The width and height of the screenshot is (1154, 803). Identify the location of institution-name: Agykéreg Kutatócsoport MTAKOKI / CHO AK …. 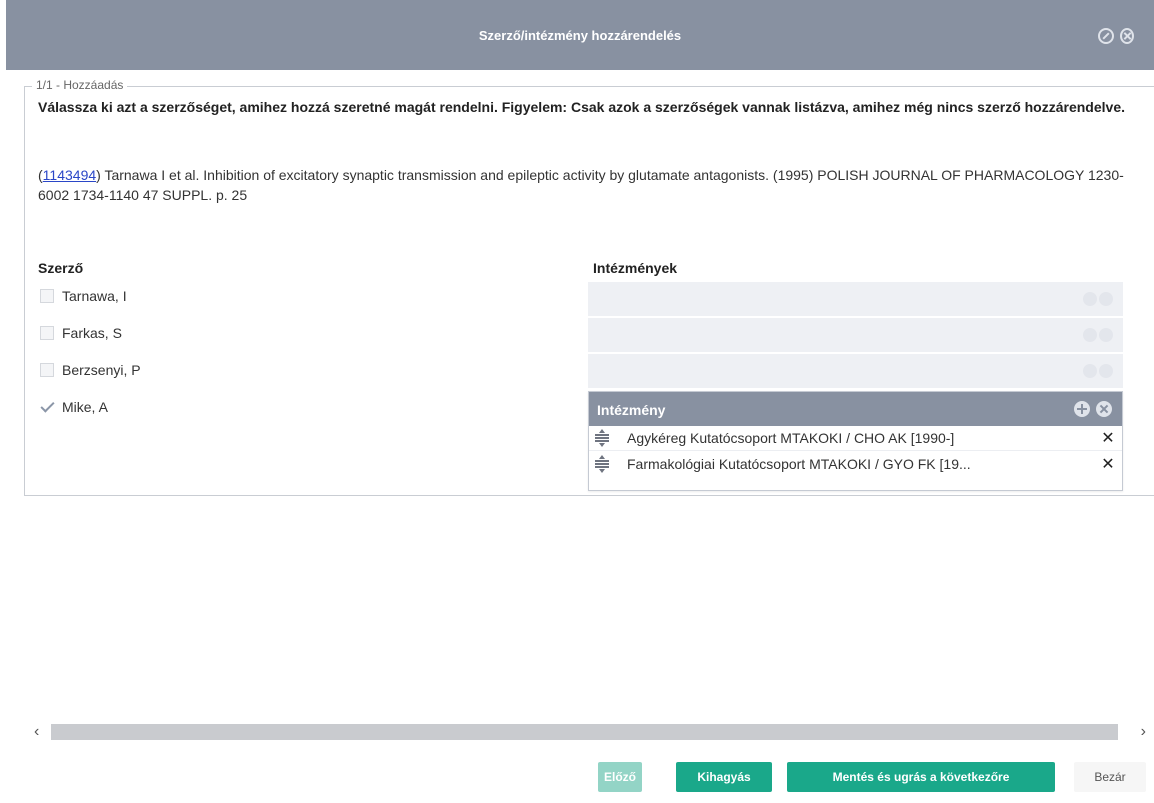
(791, 438).